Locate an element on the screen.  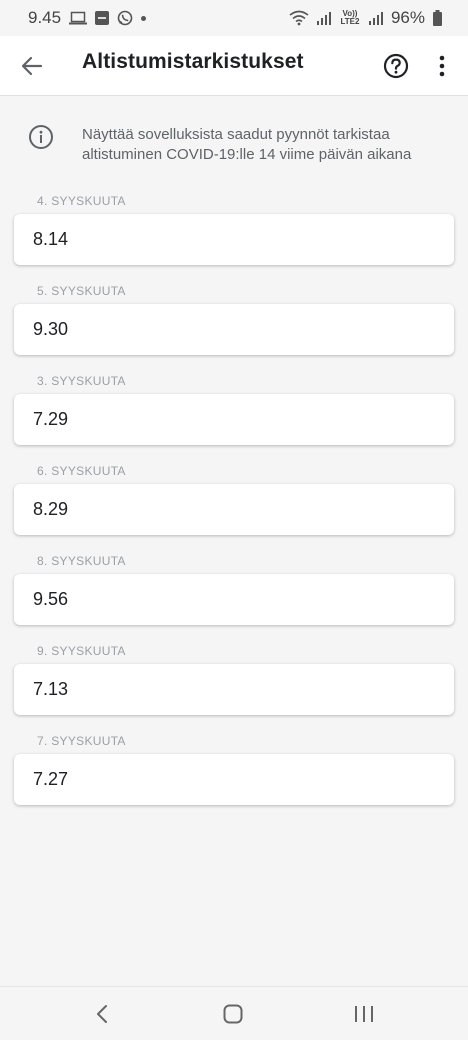
list-item: 6. SYYSKUUTA 8.29 is located at coordinates (234, 501).